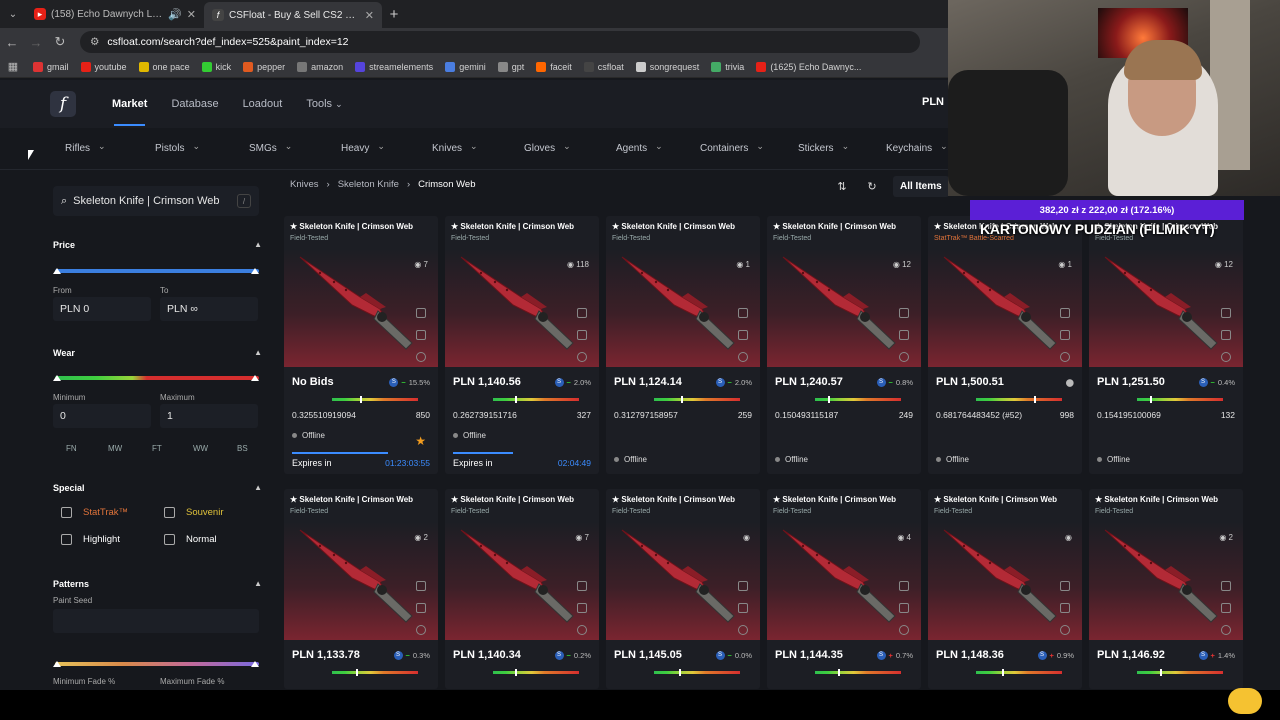 The width and height of the screenshot is (1280, 720). Describe the element at coordinates (465, 66) in the screenshot. I see `bookmark-item: gemini` at that location.